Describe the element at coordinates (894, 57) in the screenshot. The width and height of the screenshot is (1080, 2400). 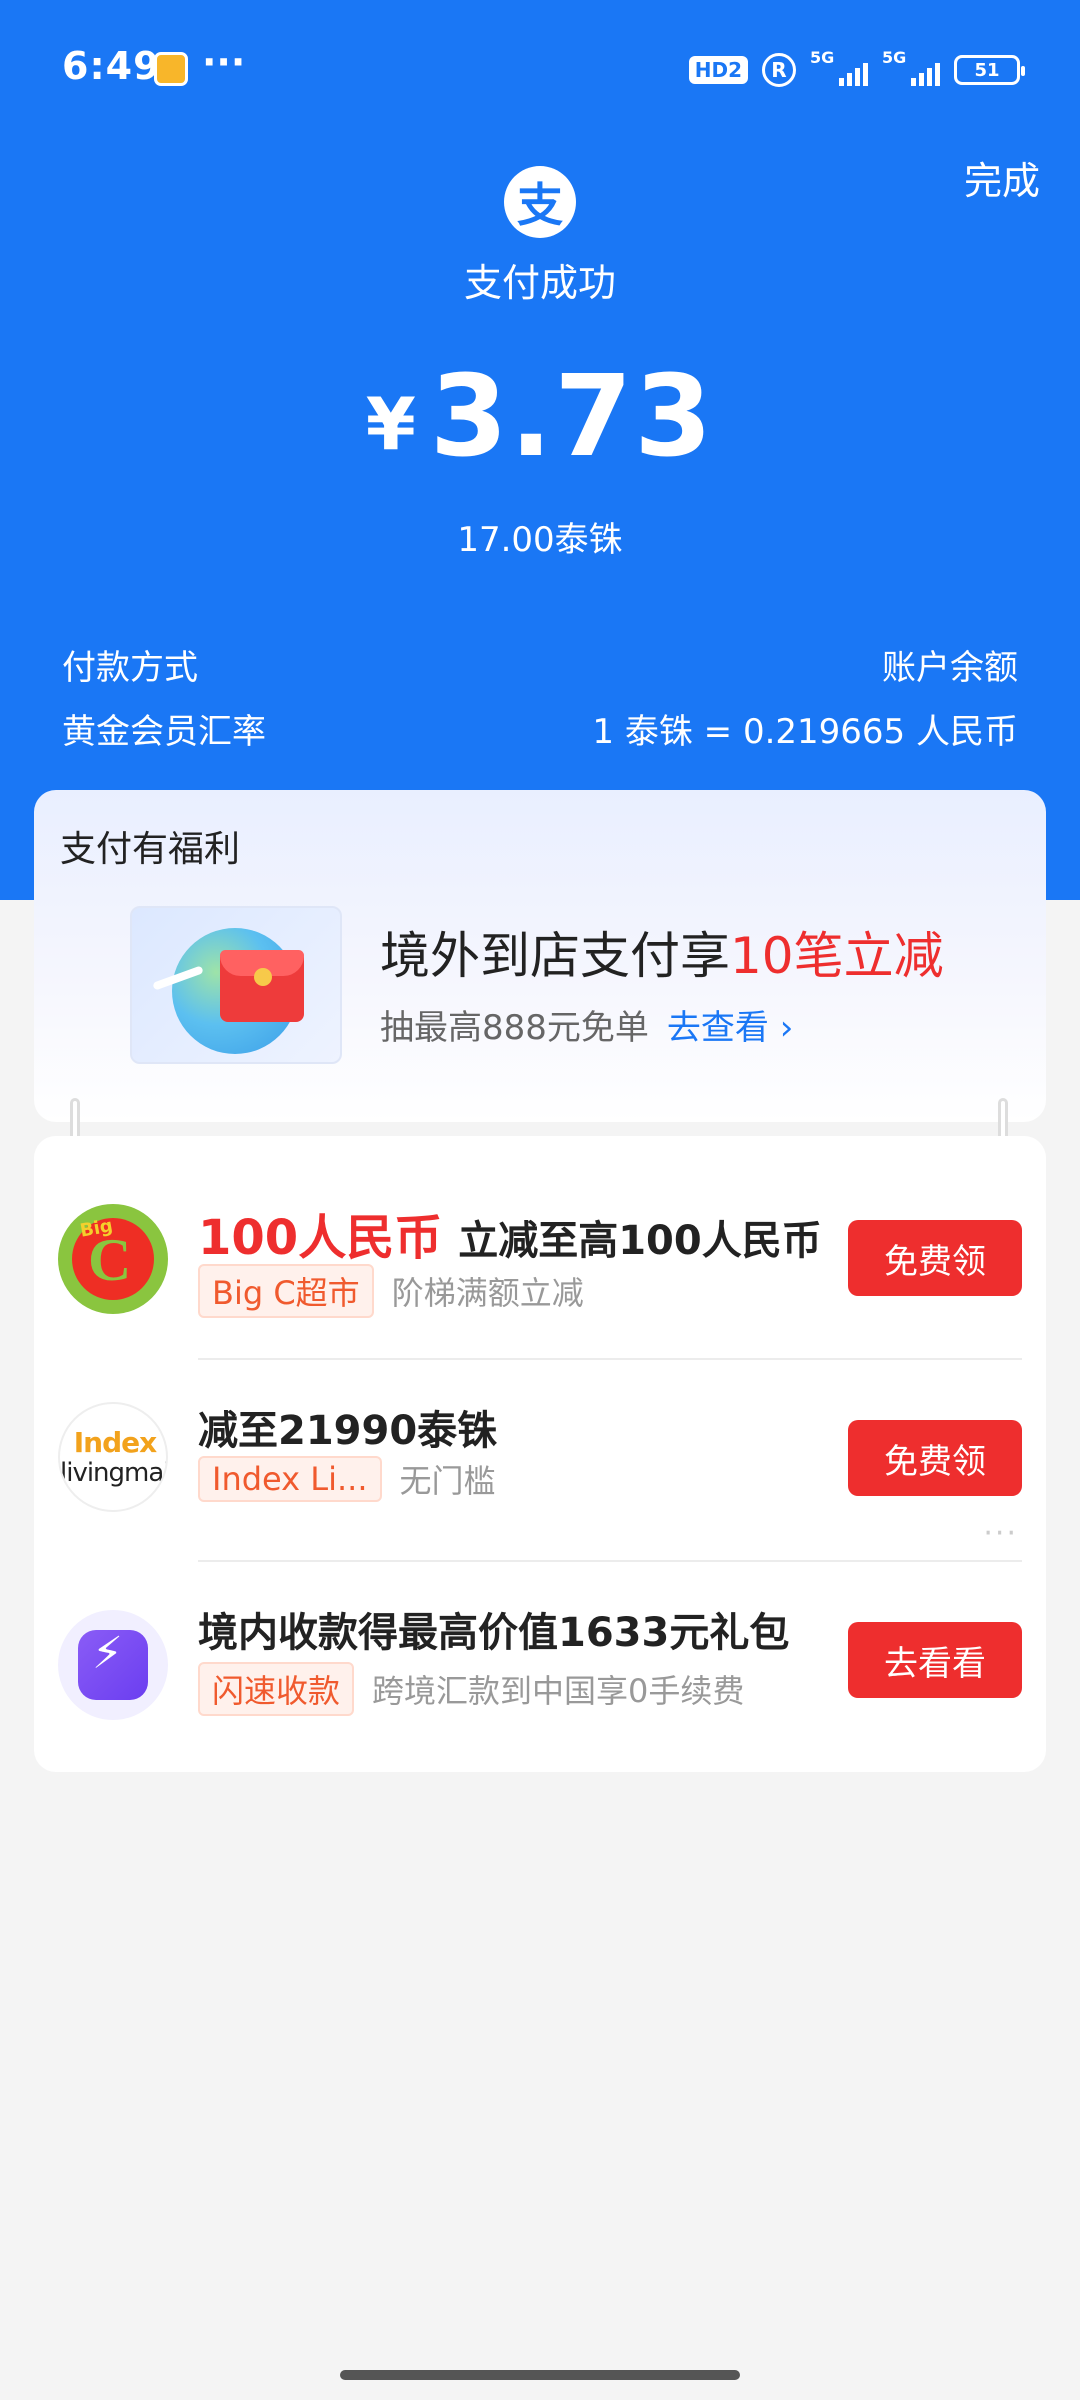
I see `signal-2-label: 5G` at that location.